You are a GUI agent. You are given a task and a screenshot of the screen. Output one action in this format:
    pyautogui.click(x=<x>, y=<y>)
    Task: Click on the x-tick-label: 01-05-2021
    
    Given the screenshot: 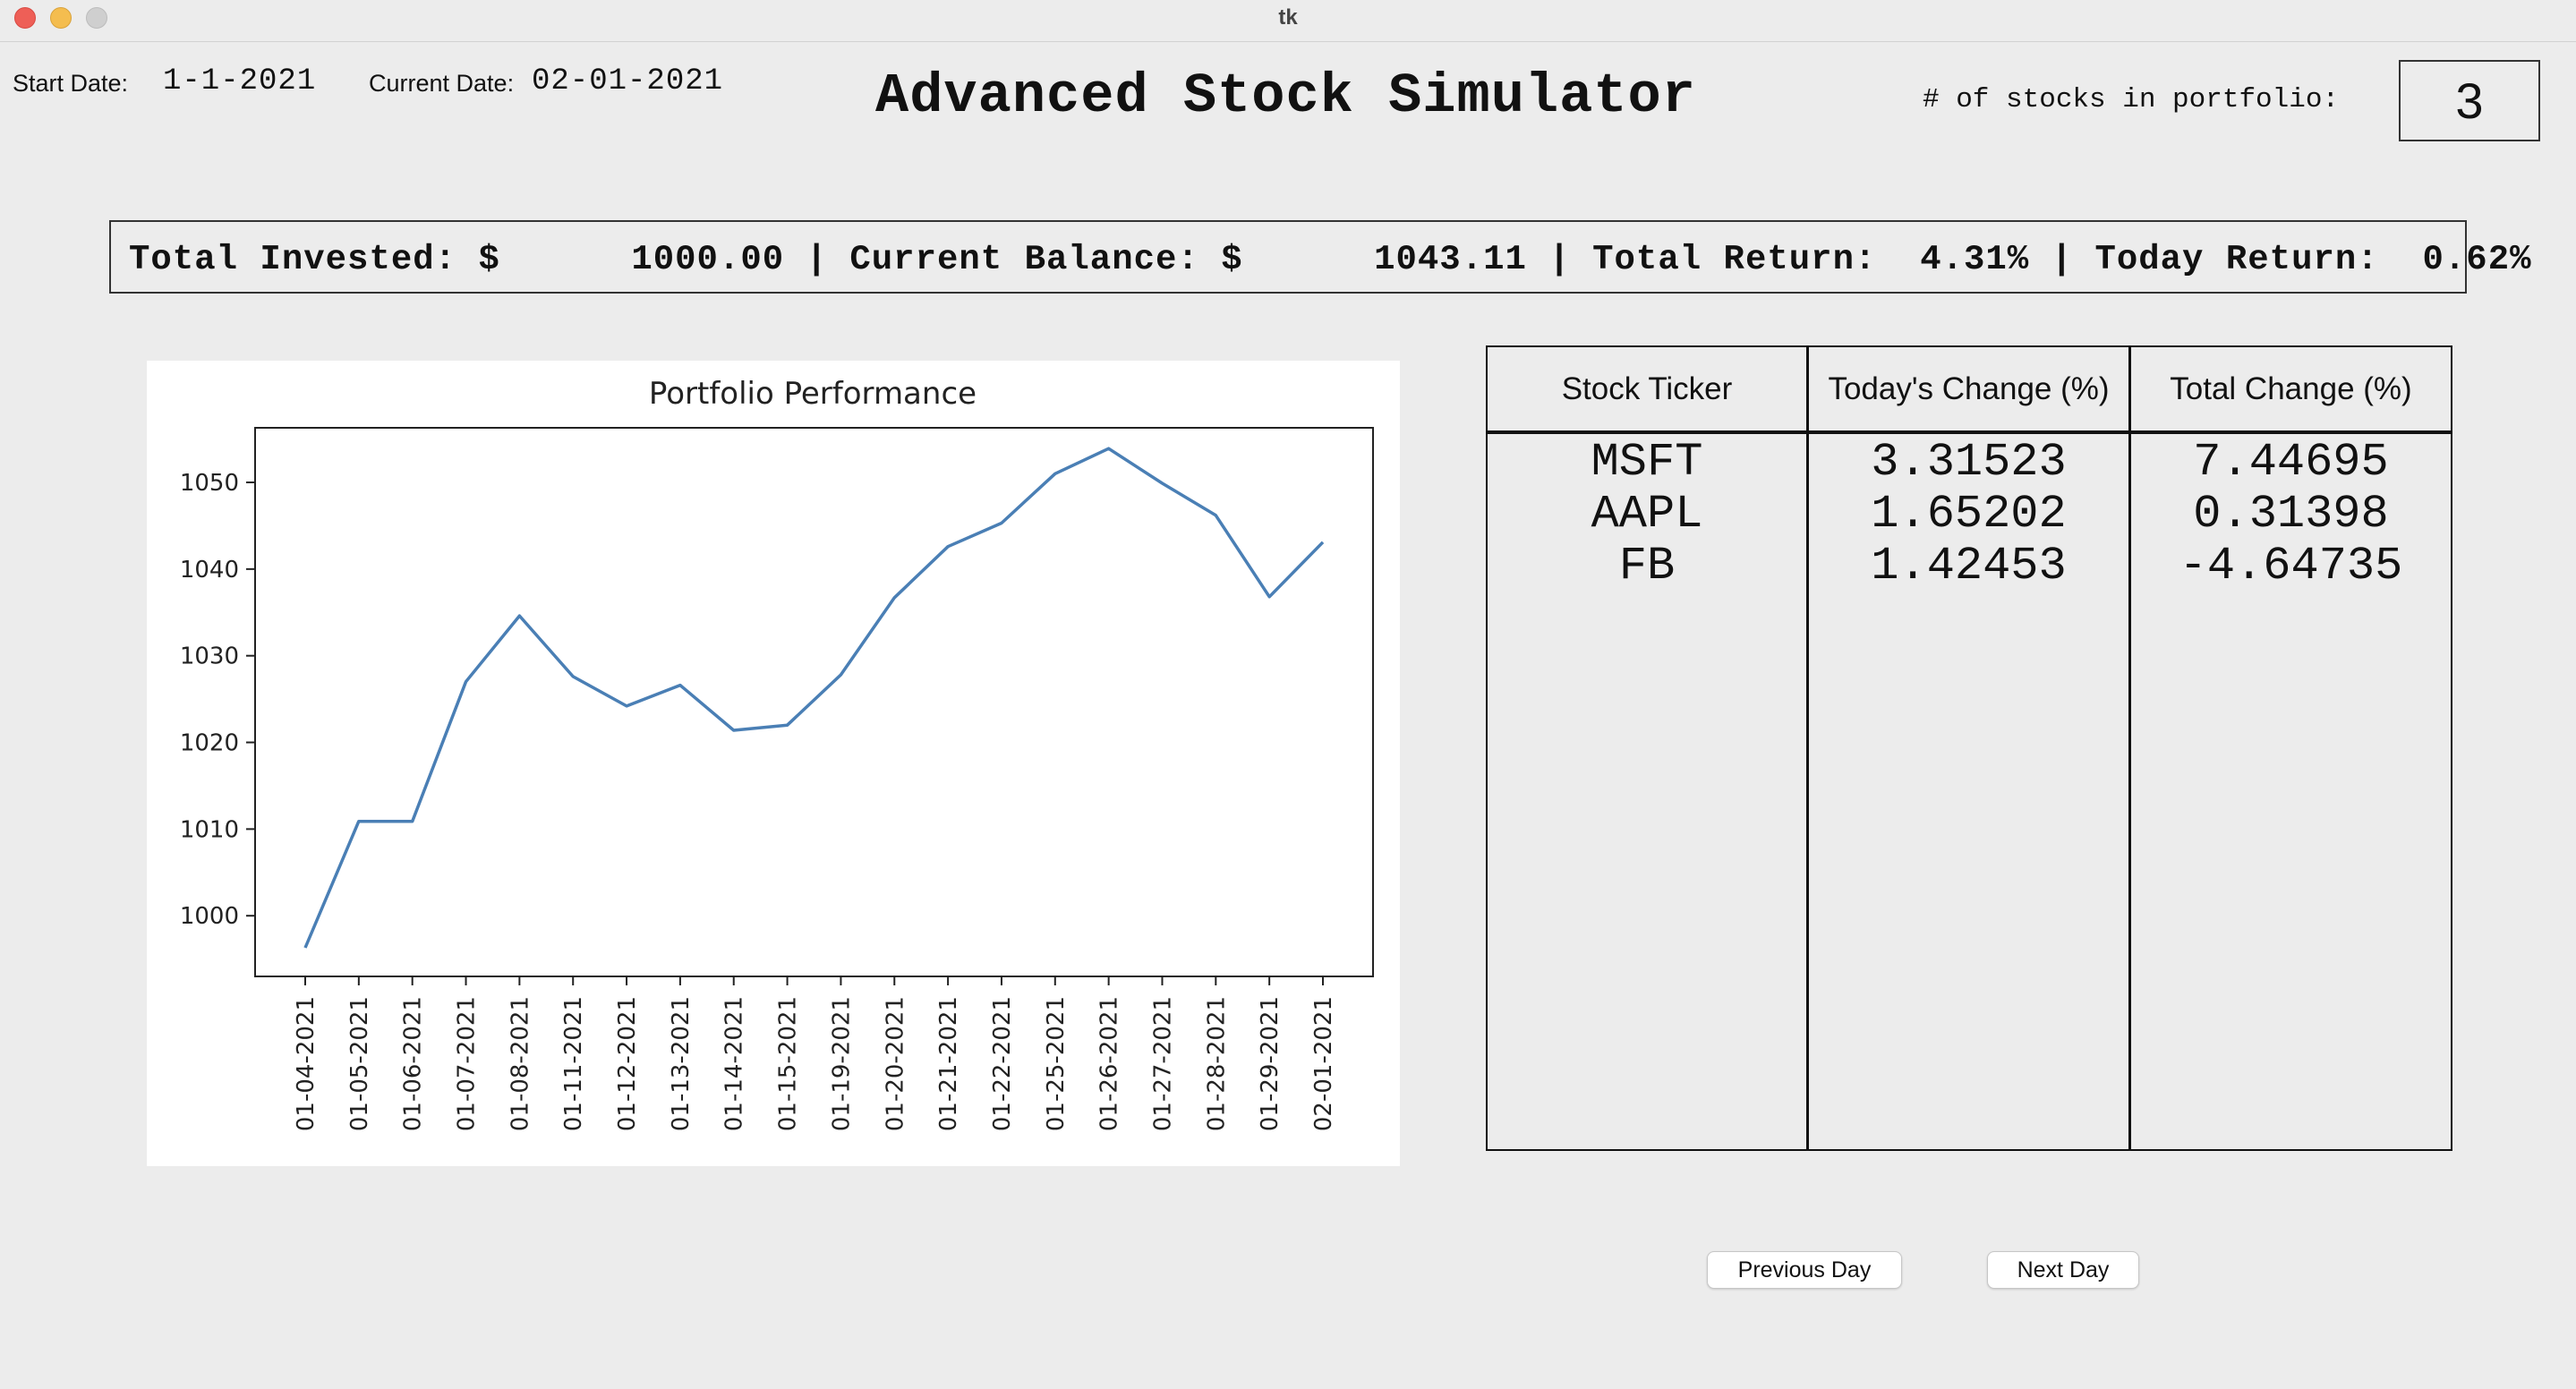 What is the action you would take?
    pyautogui.click(x=359, y=1063)
    